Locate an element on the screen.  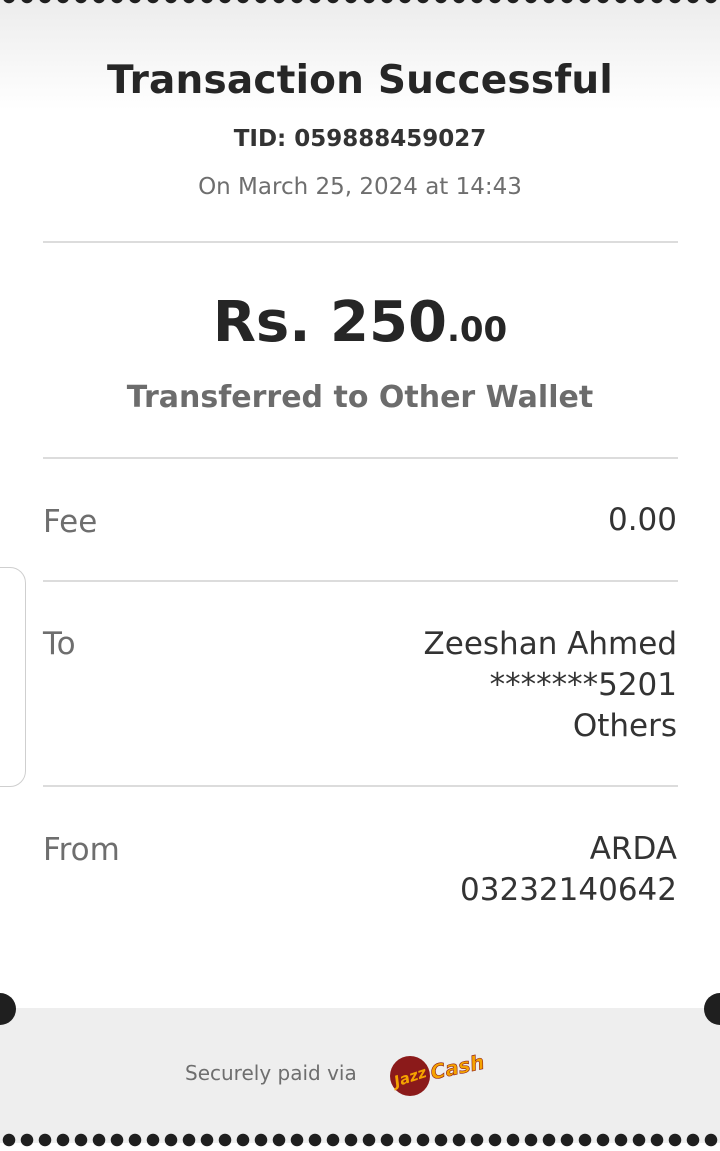
fee-label: Fee is located at coordinates (70, 522).